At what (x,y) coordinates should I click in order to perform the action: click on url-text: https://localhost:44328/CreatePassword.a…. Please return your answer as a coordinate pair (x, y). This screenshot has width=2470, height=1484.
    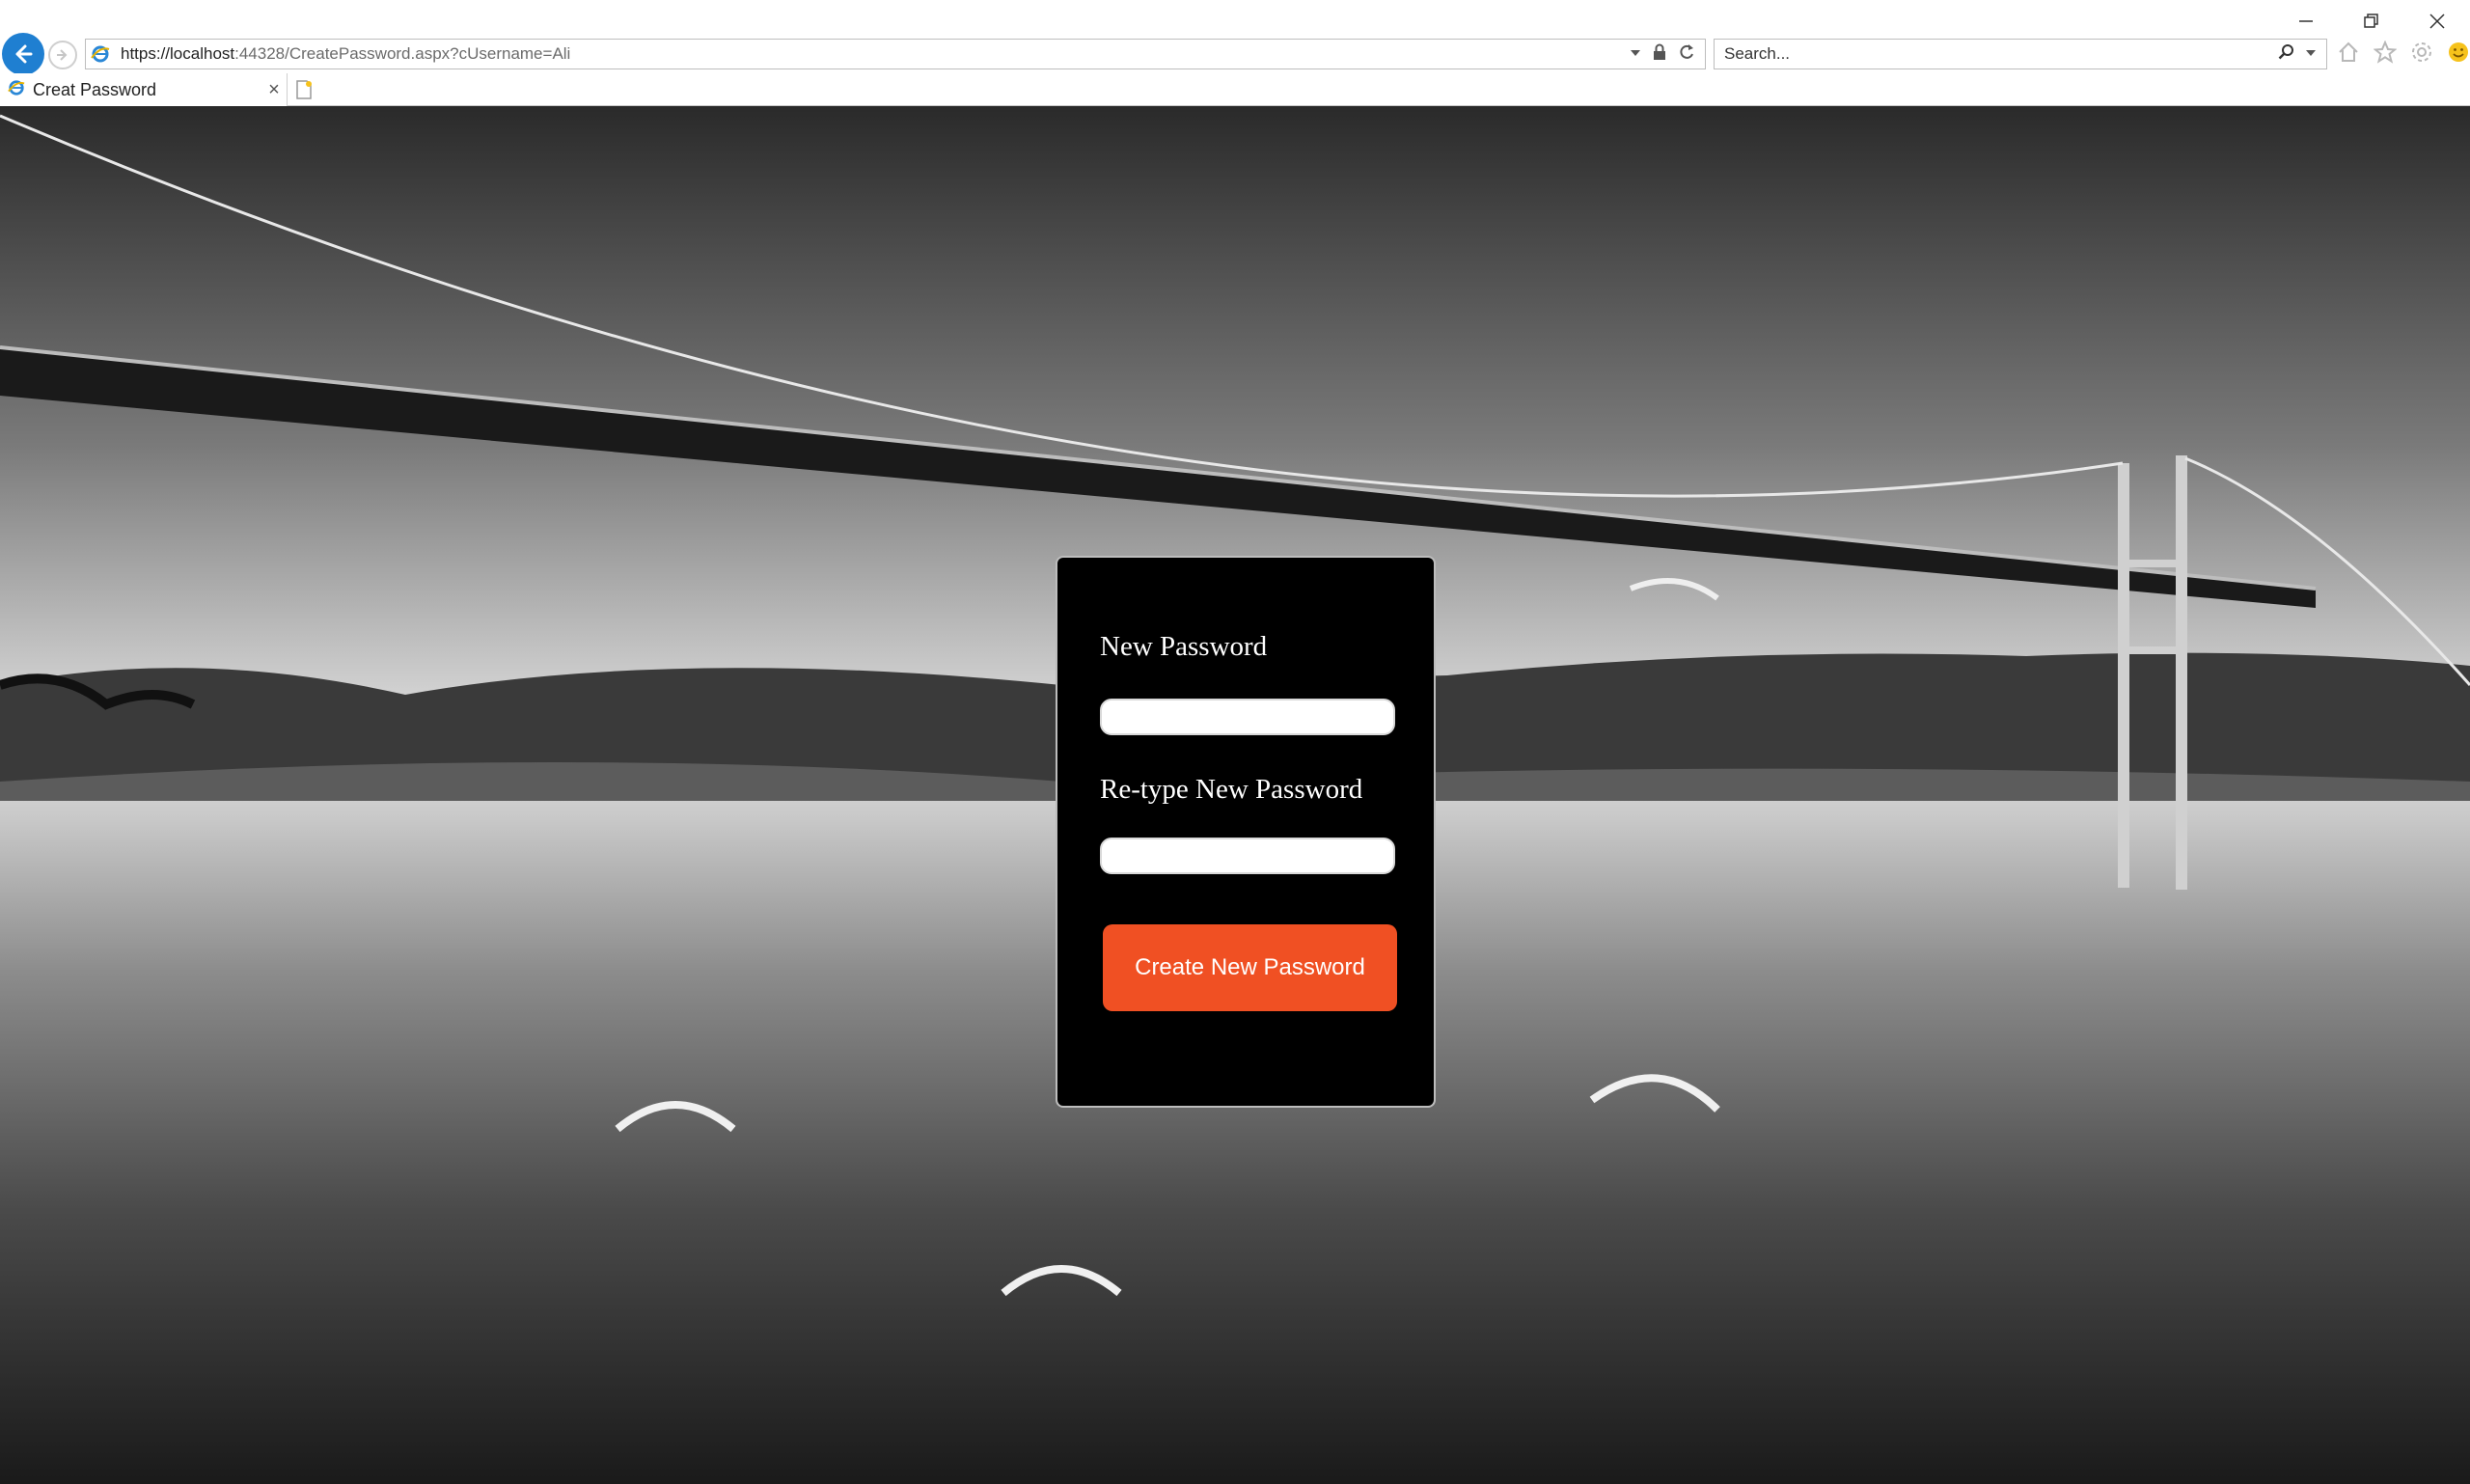
    Looking at the image, I should click on (872, 54).